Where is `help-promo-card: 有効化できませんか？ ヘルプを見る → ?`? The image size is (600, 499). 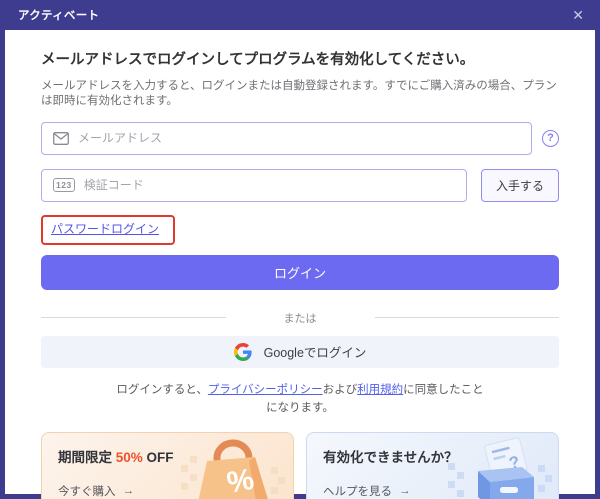
help-promo-card: 有効化できませんか？ ヘルプを見る → ? is located at coordinates (432, 465).